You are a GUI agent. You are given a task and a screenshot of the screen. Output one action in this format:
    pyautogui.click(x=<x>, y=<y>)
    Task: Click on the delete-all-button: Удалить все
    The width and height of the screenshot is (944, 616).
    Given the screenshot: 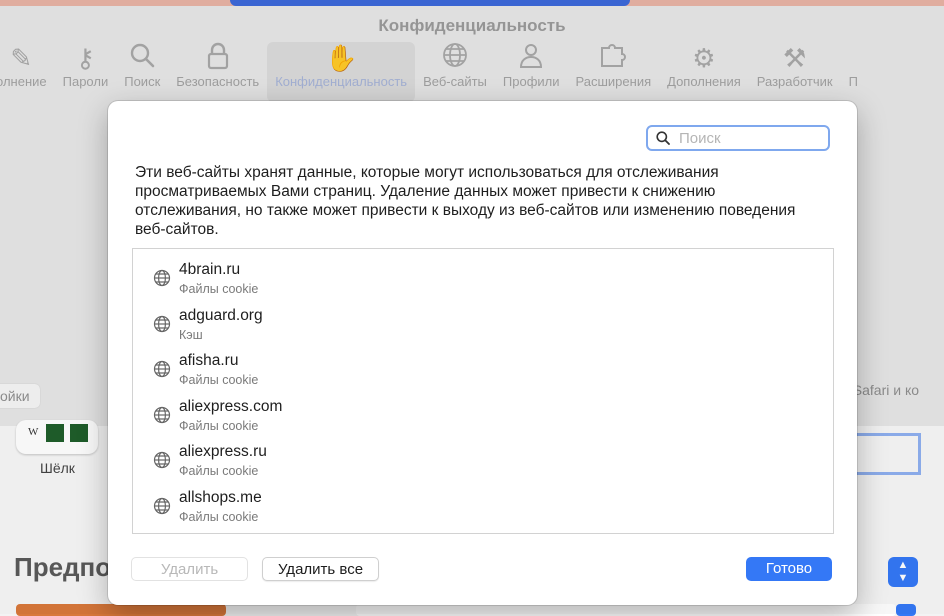 What is the action you would take?
    pyautogui.click(x=320, y=569)
    